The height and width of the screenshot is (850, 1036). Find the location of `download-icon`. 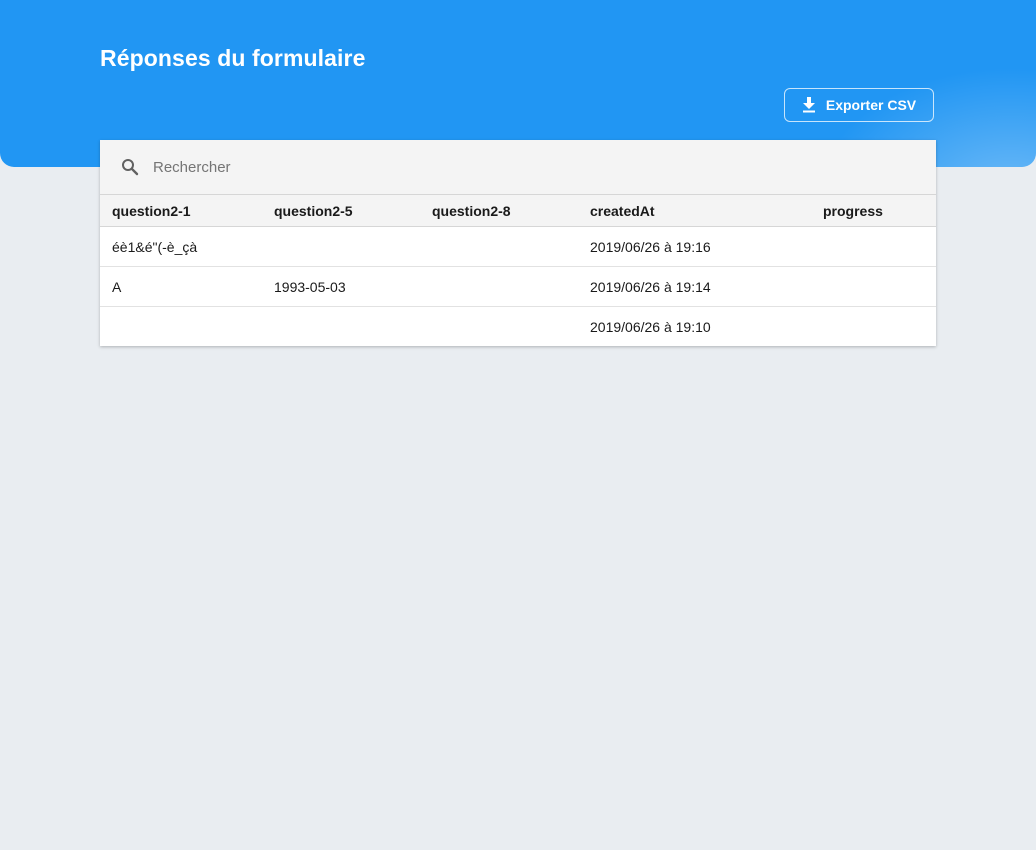

download-icon is located at coordinates (809, 105).